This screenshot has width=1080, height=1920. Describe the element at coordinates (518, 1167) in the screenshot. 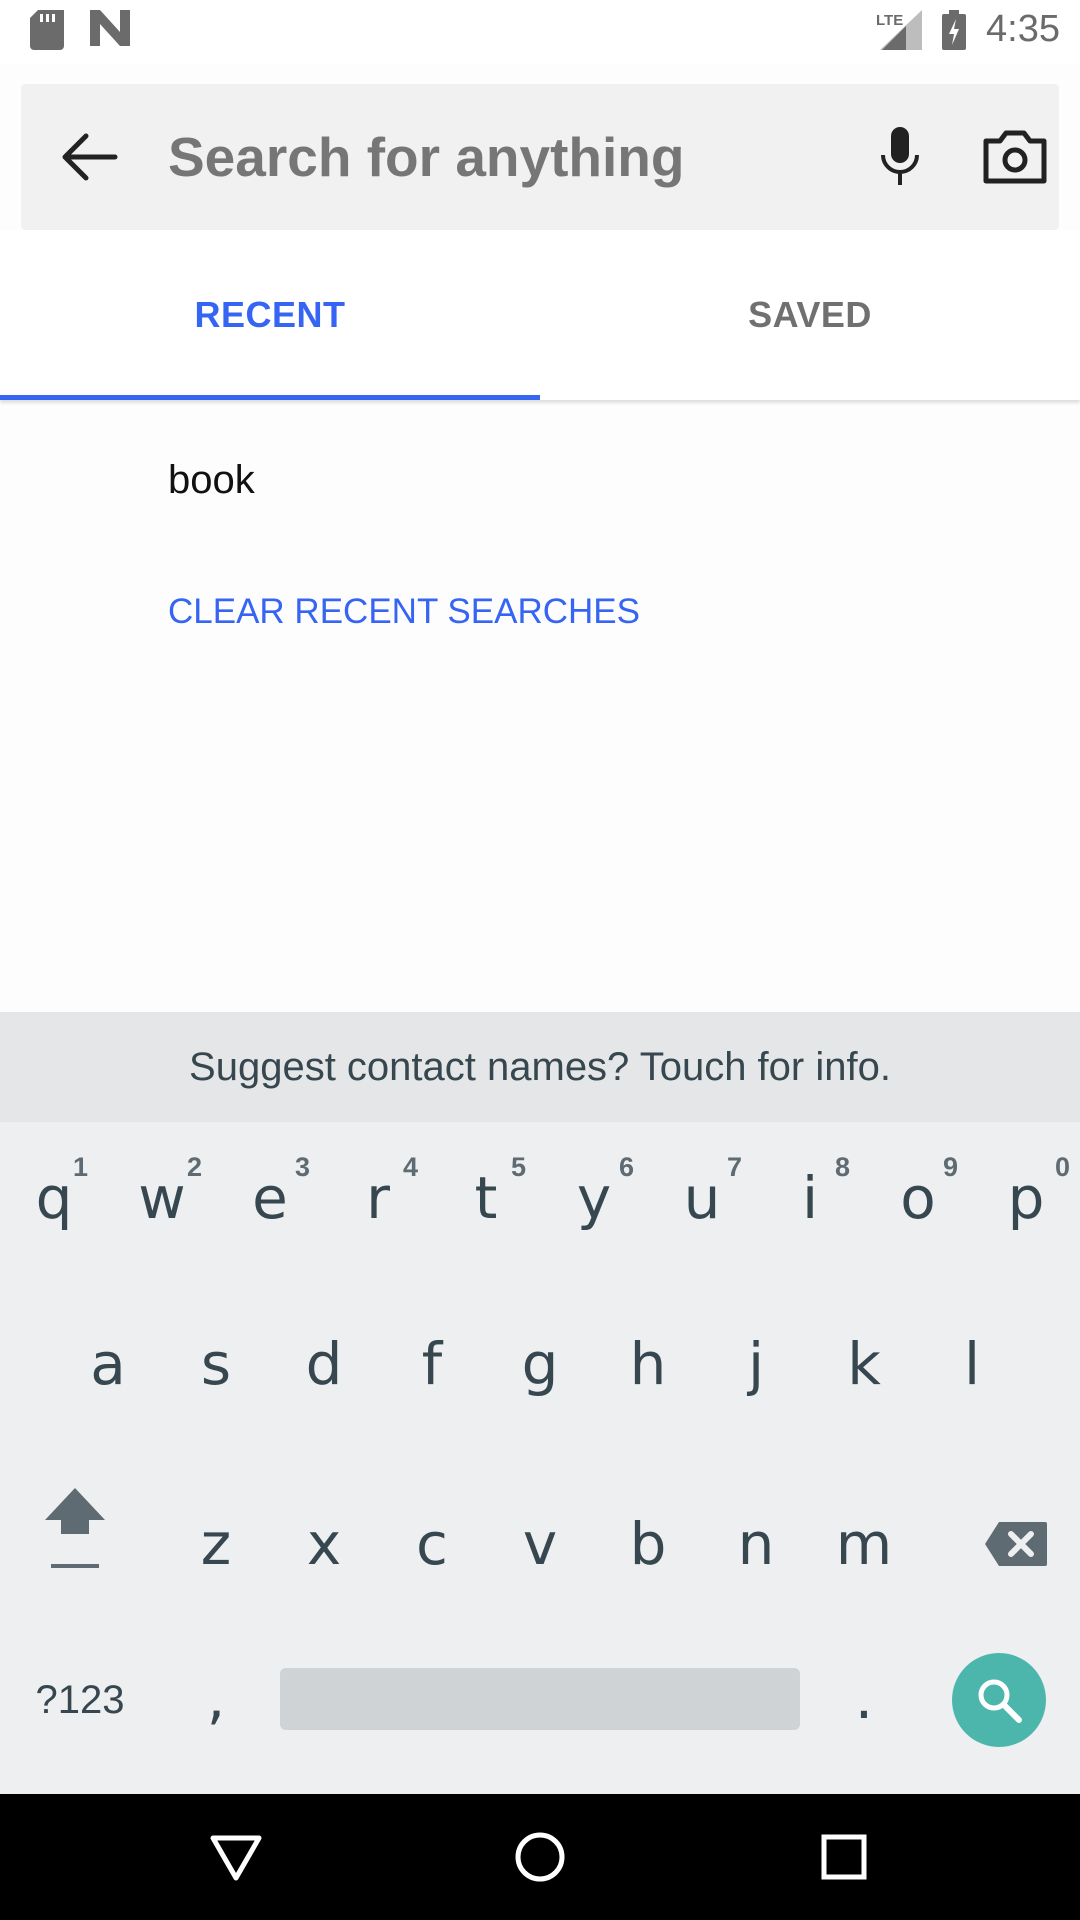

I see `key-hint: 5` at that location.